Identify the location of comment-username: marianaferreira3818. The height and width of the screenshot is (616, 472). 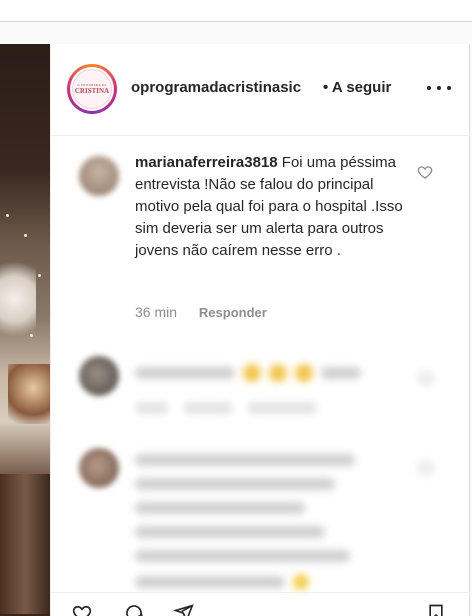
(206, 162).